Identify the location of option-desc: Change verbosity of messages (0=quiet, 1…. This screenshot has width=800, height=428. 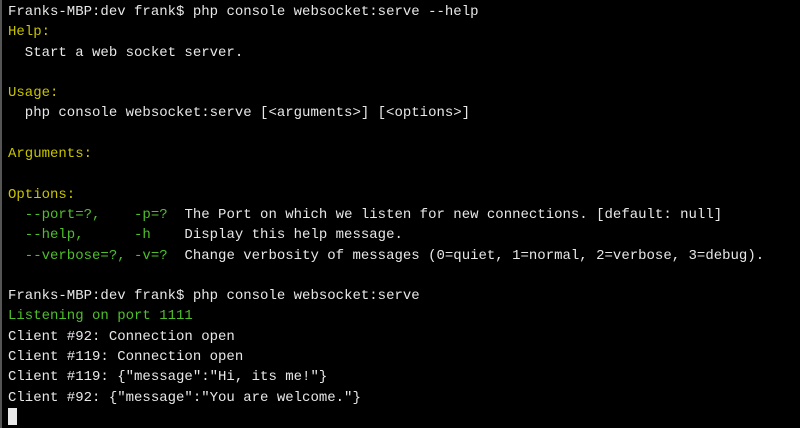
(466, 255).